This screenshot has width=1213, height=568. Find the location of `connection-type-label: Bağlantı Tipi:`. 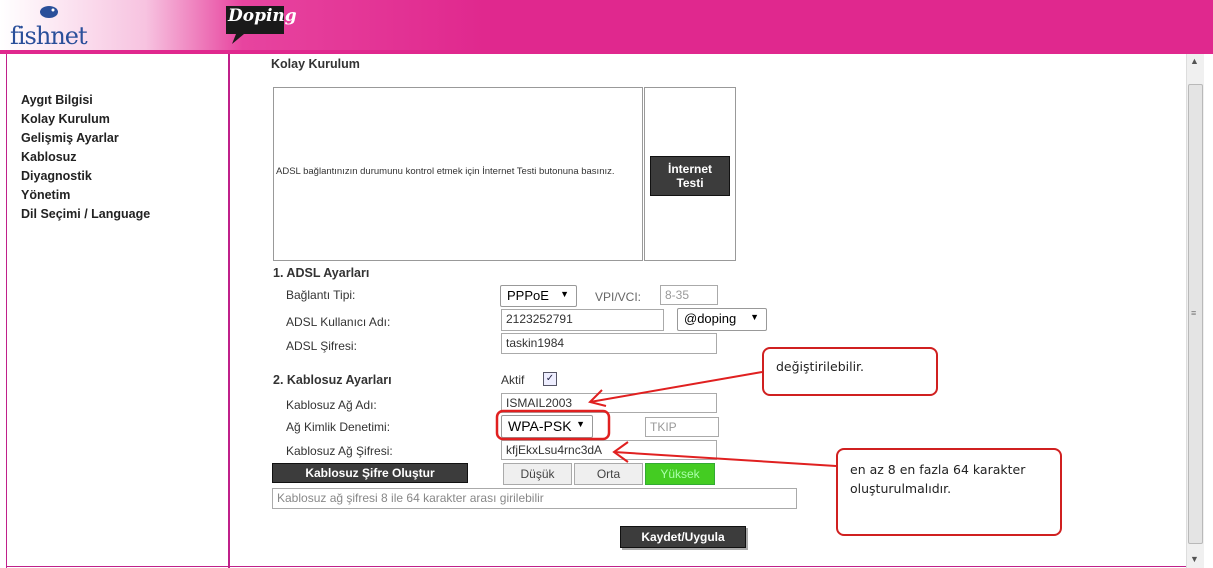

connection-type-label: Bağlantı Tipi: is located at coordinates (321, 295).